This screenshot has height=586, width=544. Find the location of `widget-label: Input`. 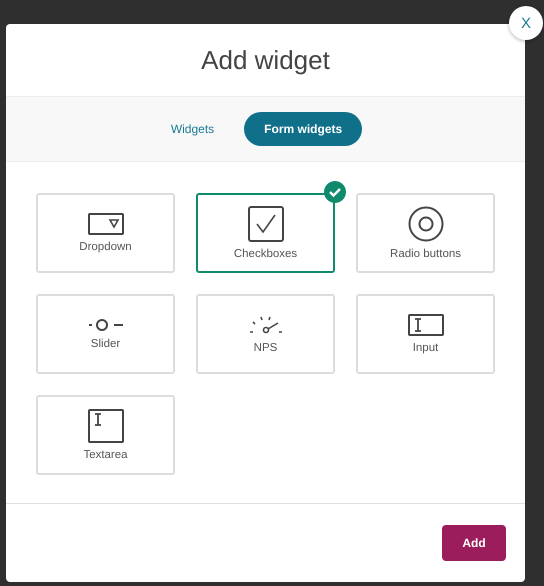

widget-label: Input is located at coordinates (425, 348).